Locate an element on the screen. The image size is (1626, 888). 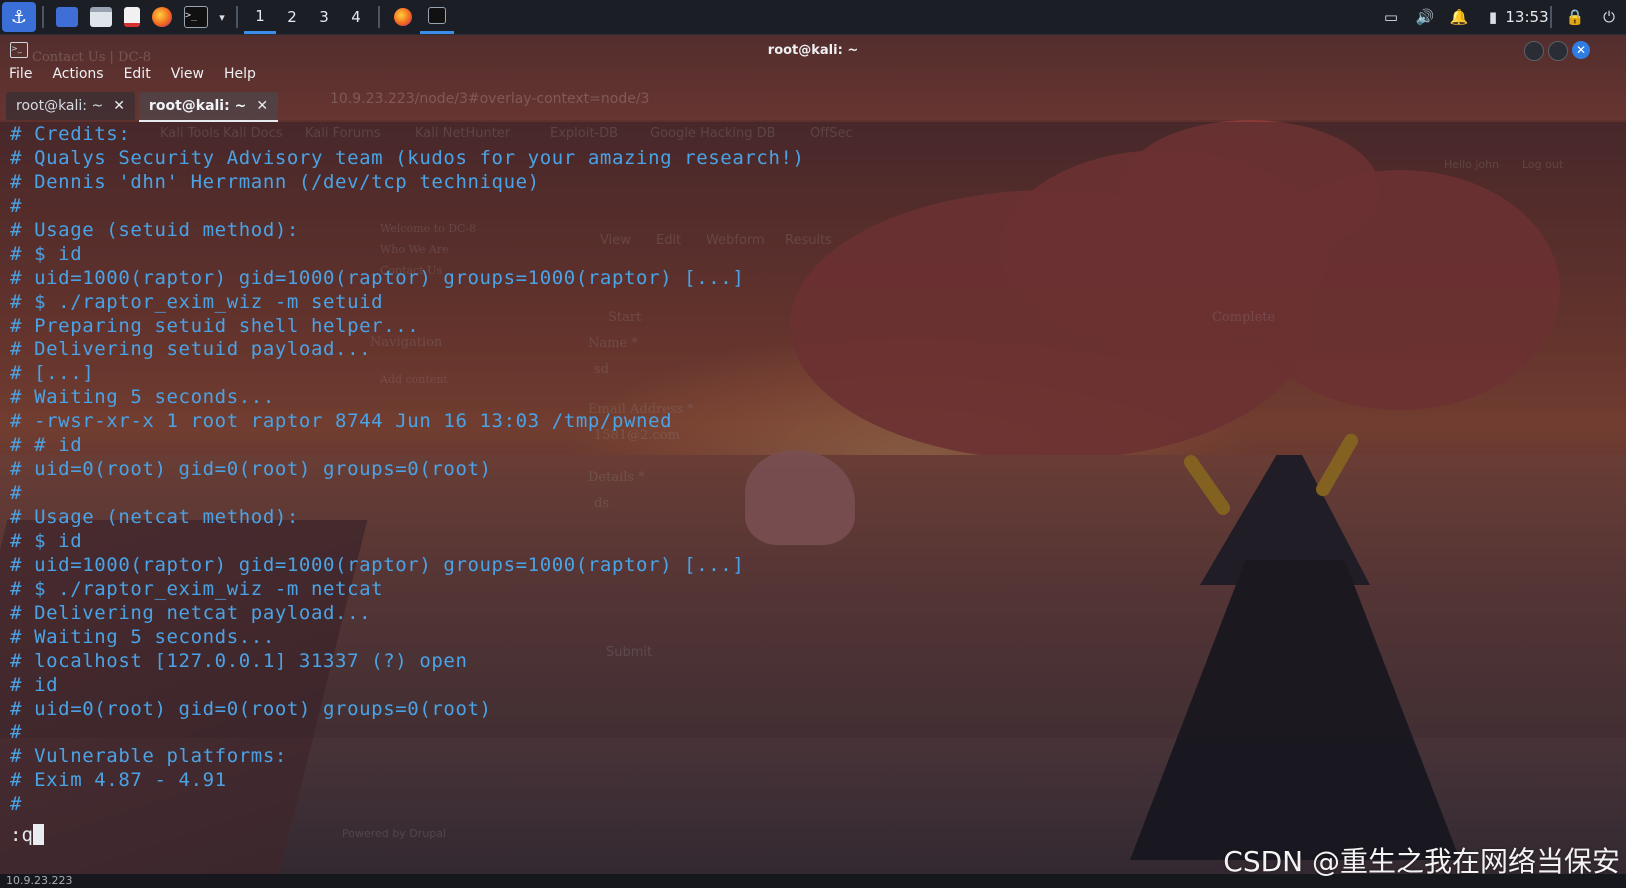
terminal-line: # $ ./raptor_exim_wiz -m netcat is located at coordinates (197, 588).